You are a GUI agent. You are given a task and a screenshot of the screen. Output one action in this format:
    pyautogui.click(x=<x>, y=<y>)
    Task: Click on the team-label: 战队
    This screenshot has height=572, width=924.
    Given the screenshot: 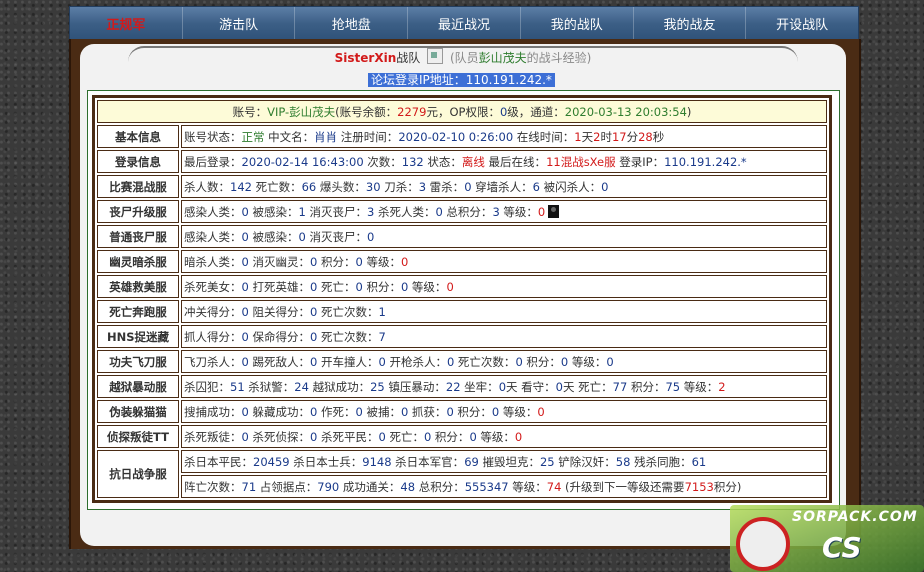 What is the action you would take?
    pyautogui.click(x=408, y=58)
    